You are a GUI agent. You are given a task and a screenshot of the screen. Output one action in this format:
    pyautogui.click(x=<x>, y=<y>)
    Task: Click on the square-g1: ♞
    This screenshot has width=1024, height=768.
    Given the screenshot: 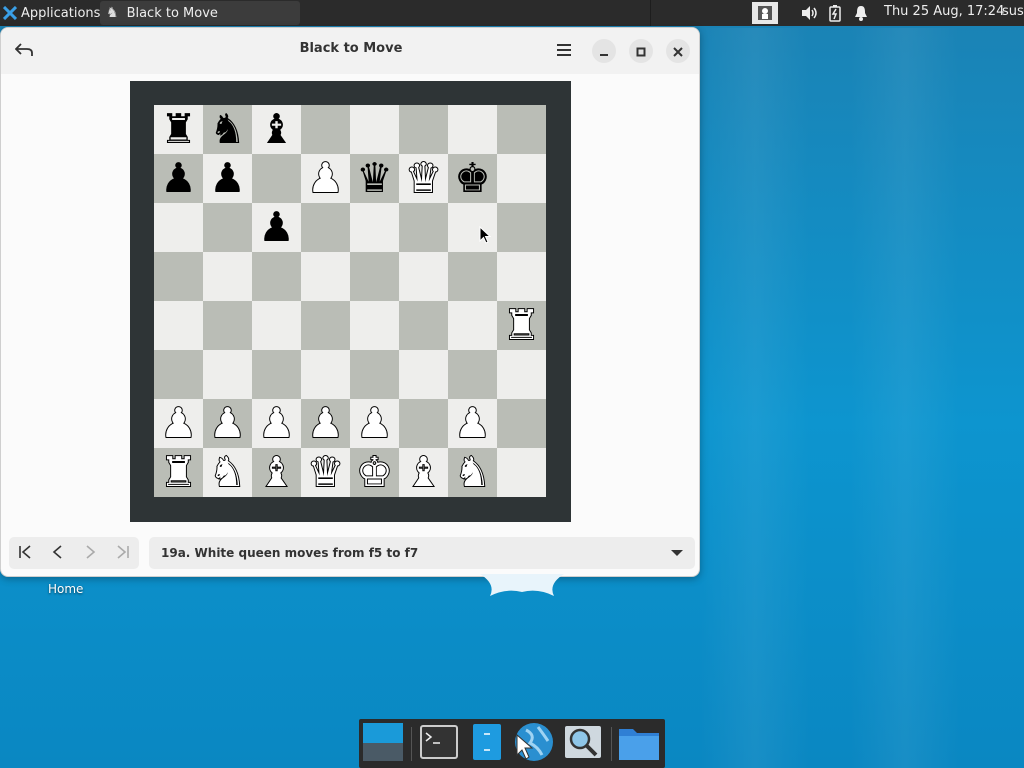 What is the action you would take?
    pyautogui.click(x=472, y=472)
    